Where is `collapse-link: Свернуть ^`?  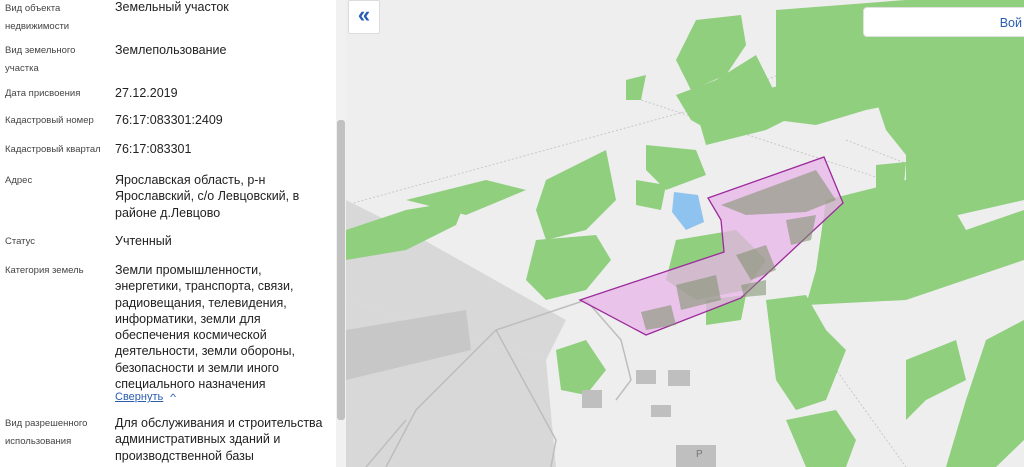
collapse-link: Свернуть ^ is located at coordinates (146, 397).